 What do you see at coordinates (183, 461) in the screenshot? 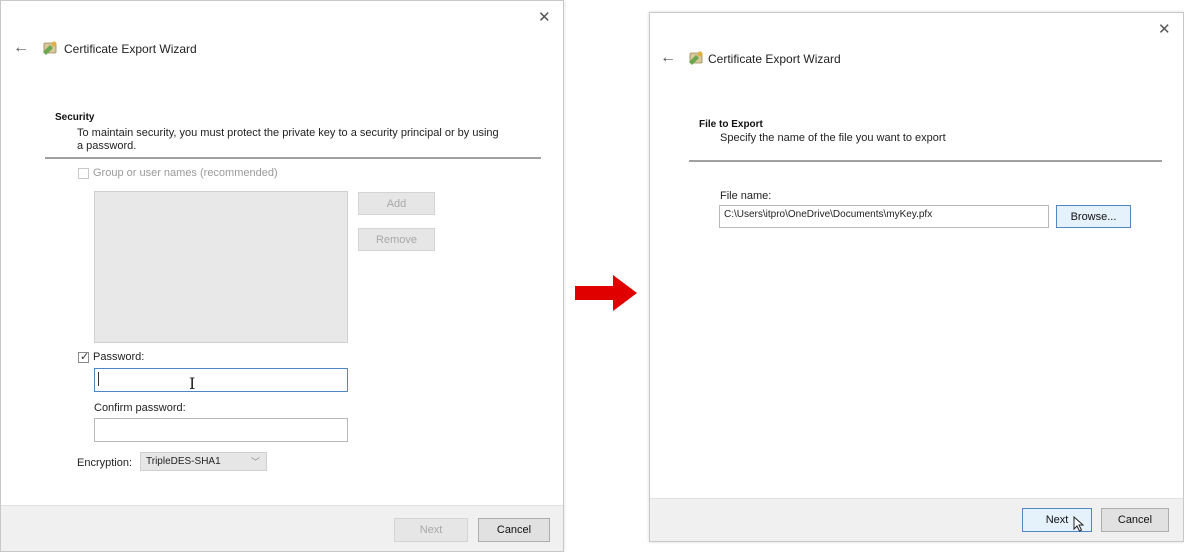
I see `encryption-select-value: TripleDES-SHA1` at bounding box center [183, 461].